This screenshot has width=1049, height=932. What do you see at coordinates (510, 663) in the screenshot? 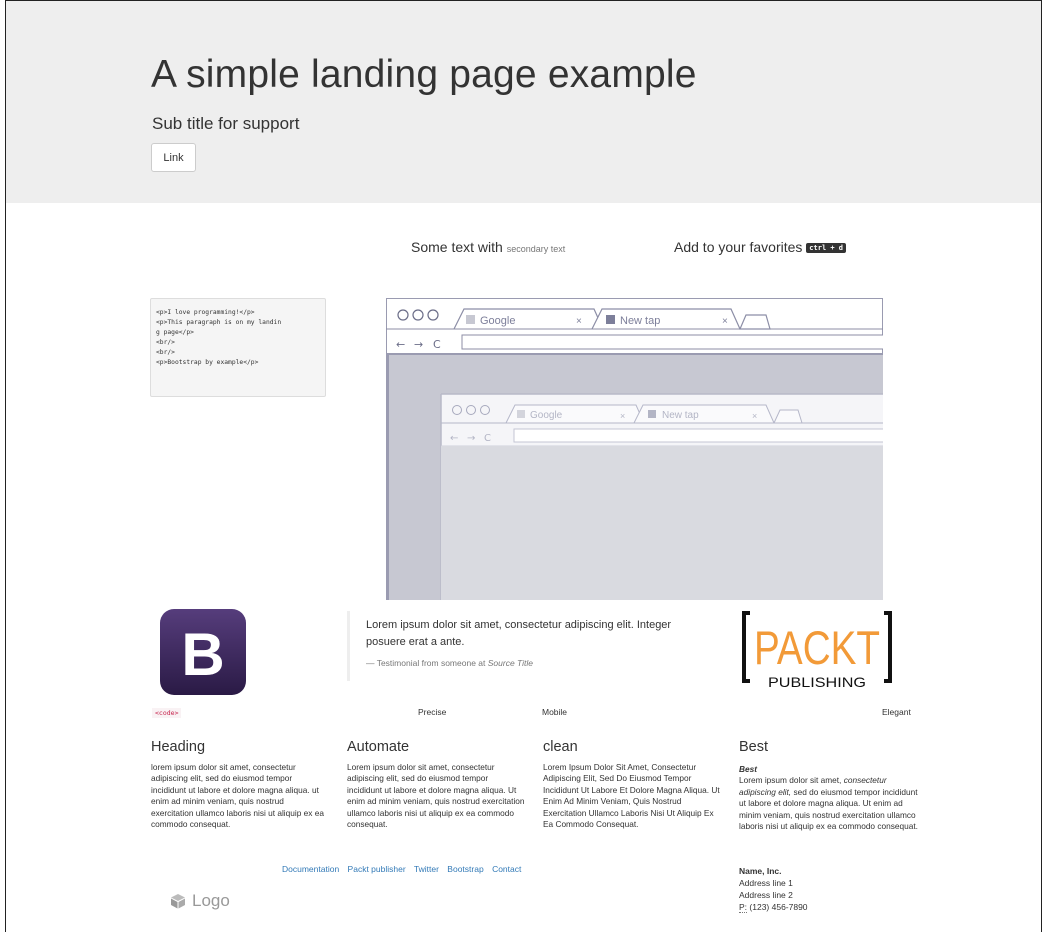
I see `testimonial-source: Source Title` at bounding box center [510, 663].